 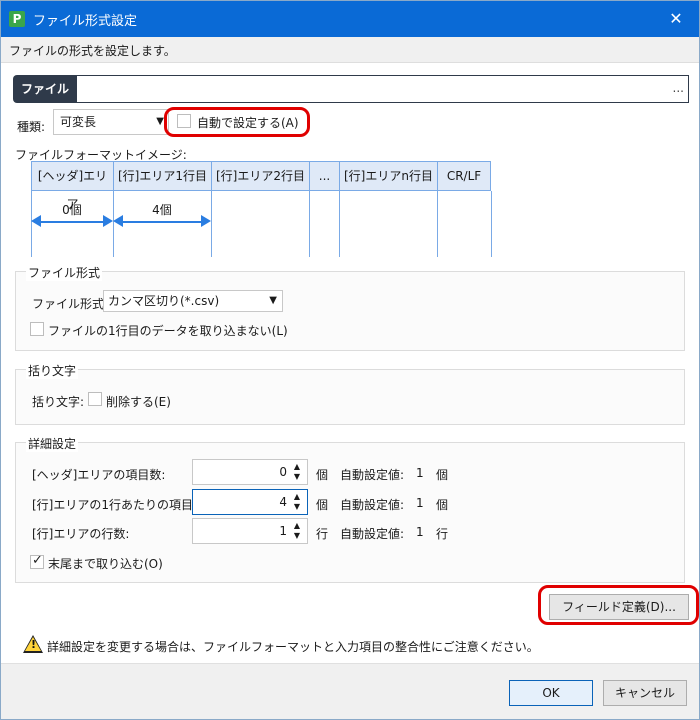 I want to click on row-items-value: 4, so click(x=283, y=502).